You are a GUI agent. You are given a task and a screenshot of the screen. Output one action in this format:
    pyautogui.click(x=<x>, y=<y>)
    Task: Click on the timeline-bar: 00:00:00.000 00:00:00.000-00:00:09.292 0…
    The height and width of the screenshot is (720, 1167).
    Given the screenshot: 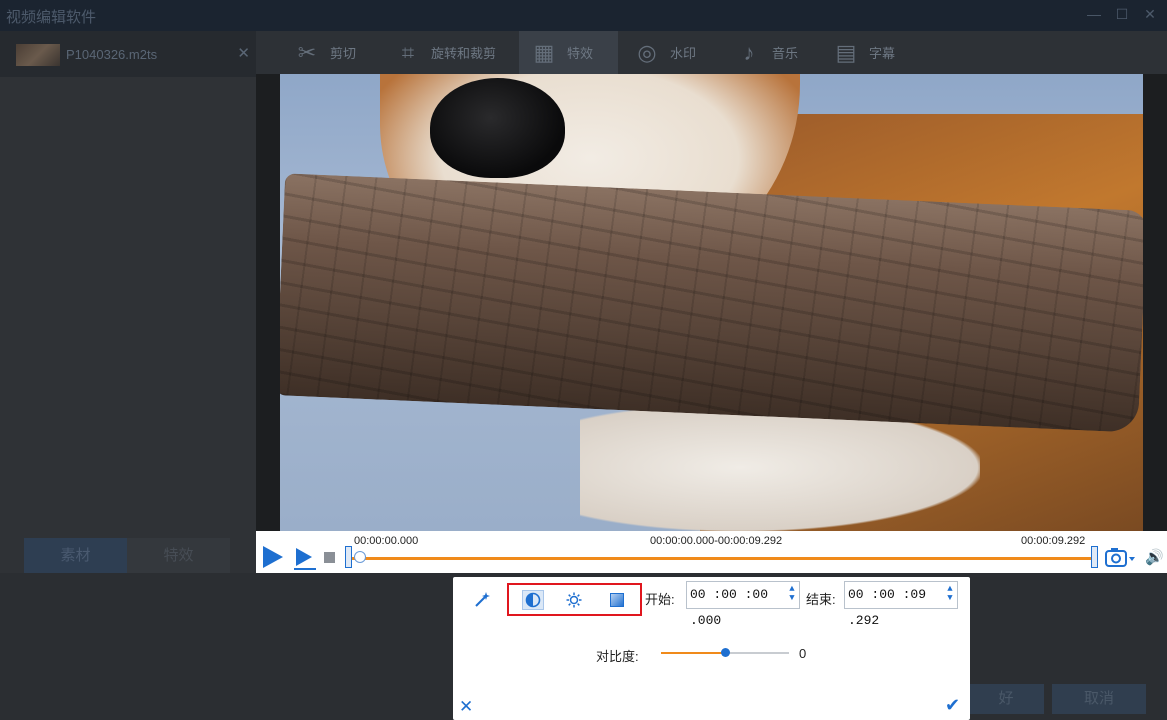 What is the action you would take?
    pyautogui.click(x=711, y=552)
    